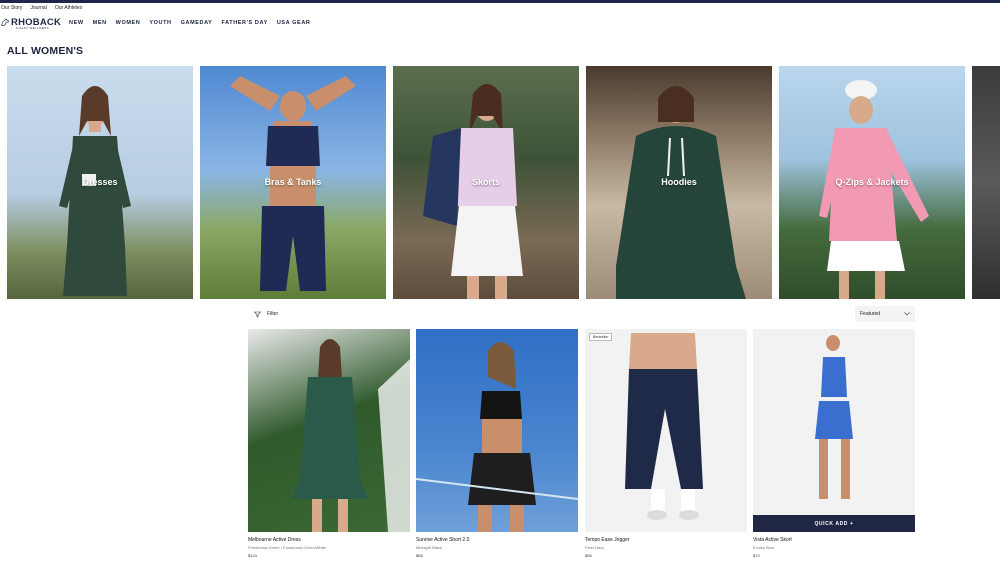 The height and width of the screenshot is (563, 1000). Describe the element at coordinates (870, 314) in the screenshot. I see `sort-value: Featured` at that location.